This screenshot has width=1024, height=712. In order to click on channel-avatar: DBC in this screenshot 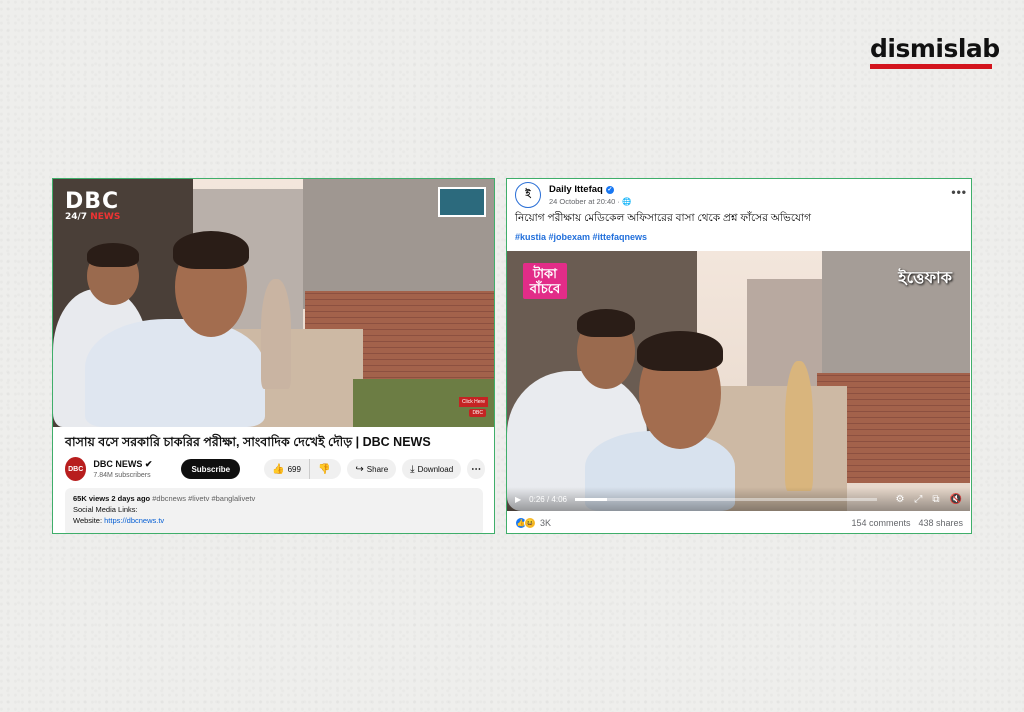, I will do `click(76, 469)`.